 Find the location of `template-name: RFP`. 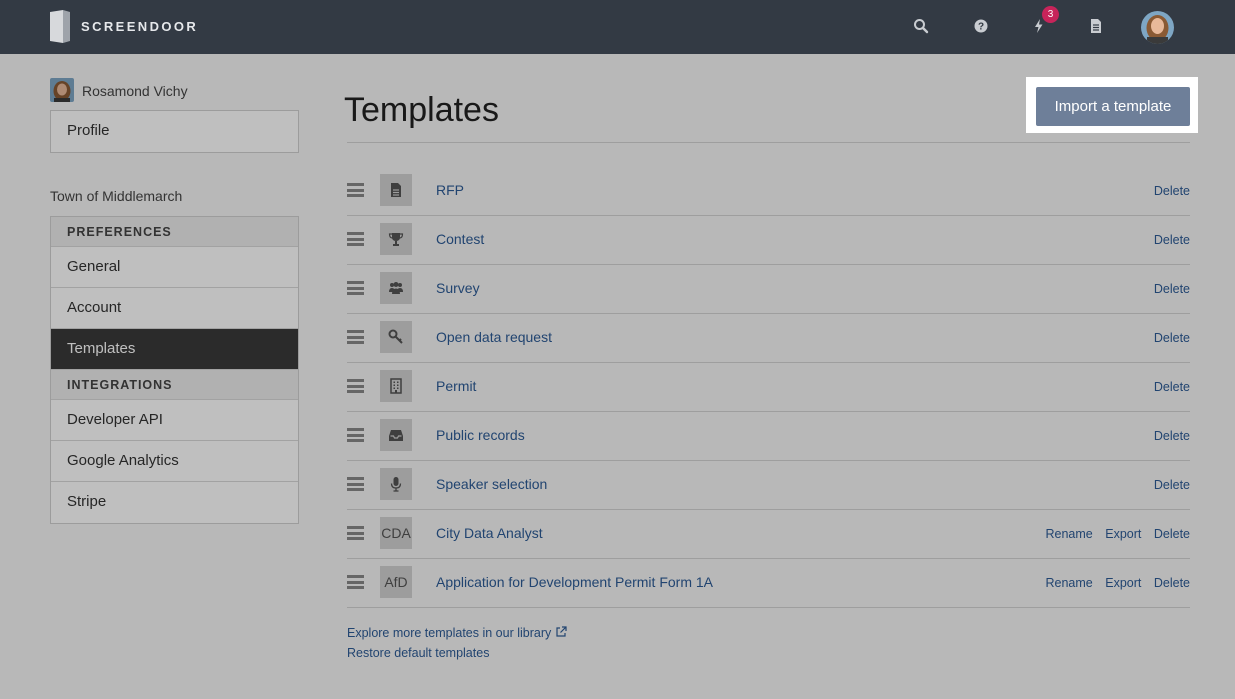

template-name: RFP is located at coordinates (450, 190).